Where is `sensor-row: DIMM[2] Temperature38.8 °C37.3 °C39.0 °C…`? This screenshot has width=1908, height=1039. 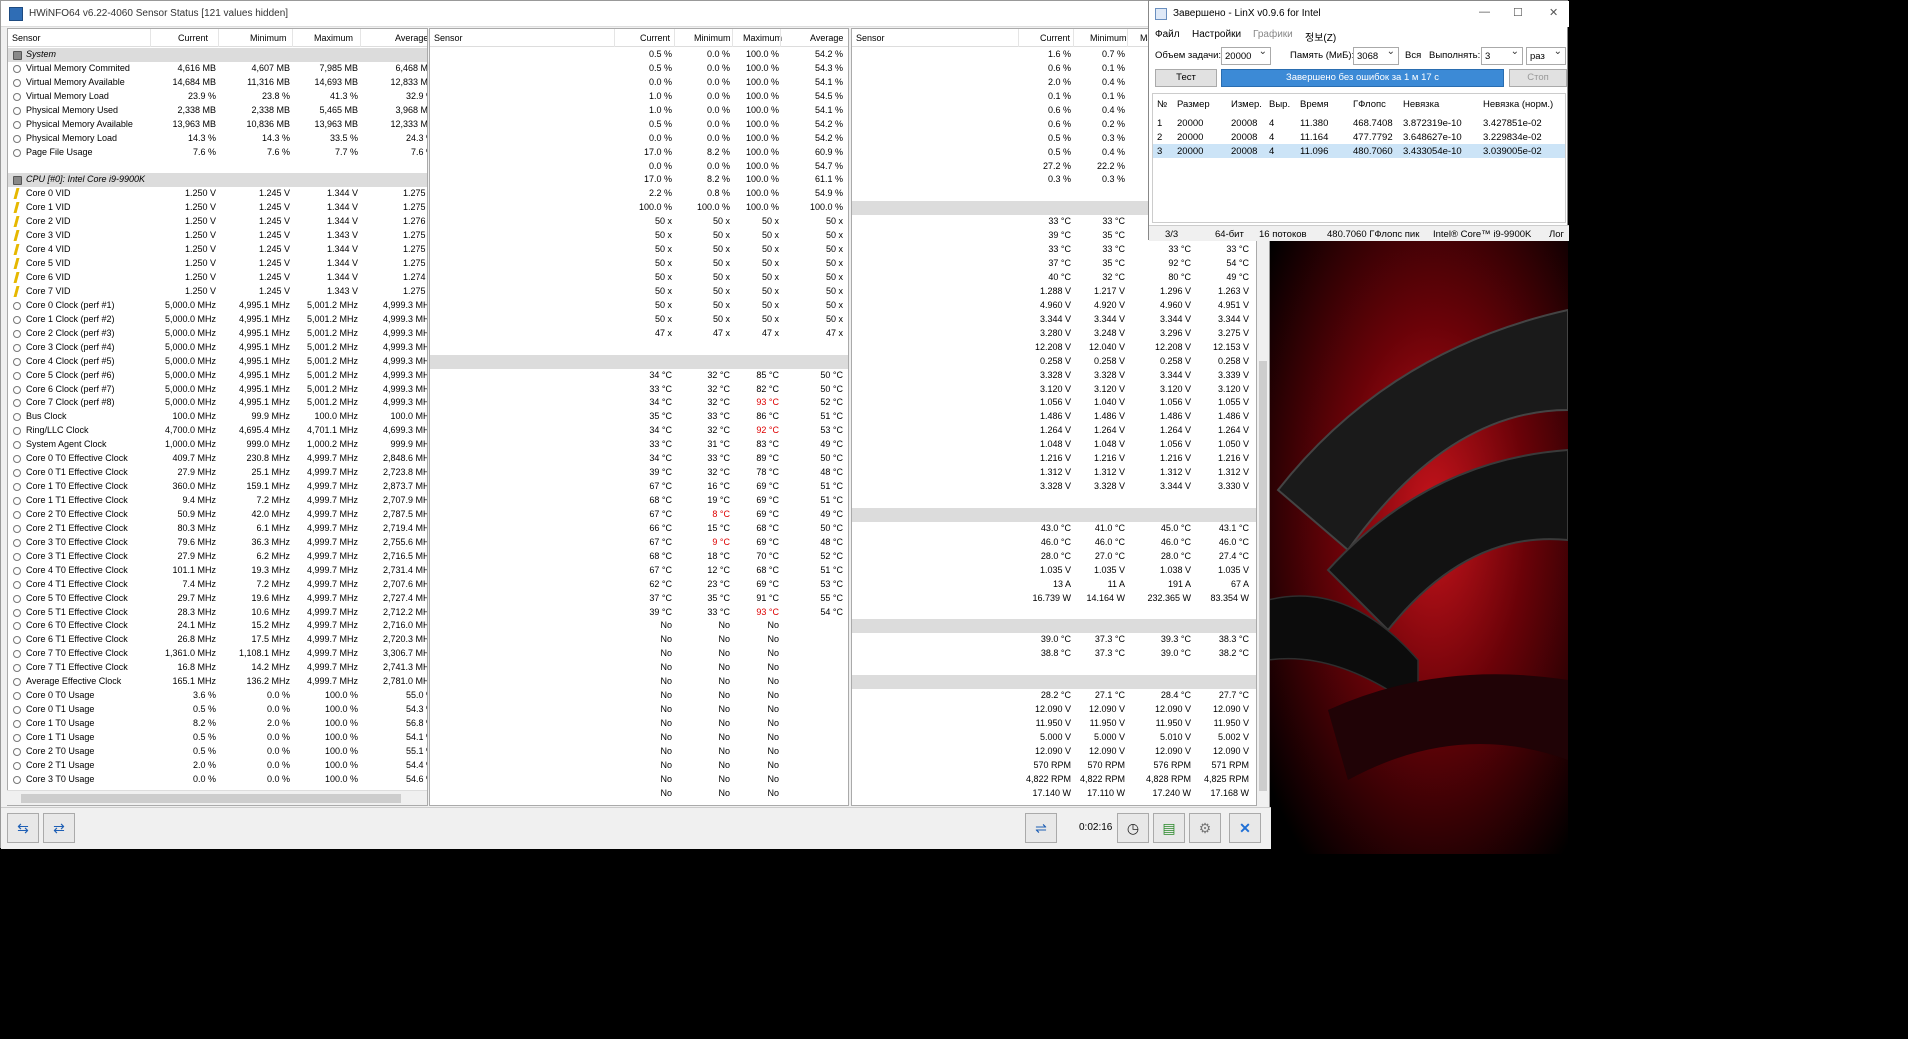
sensor-row: DIMM[2] Temperature38.8 °C37.3 °C39.0 °C… is located at coordinates (1054, 654).